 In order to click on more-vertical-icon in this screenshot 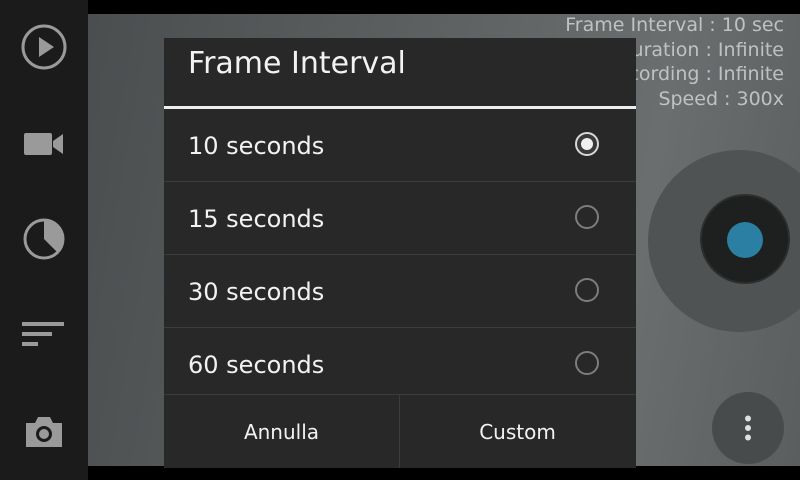, I will do `click(748, 428)`.